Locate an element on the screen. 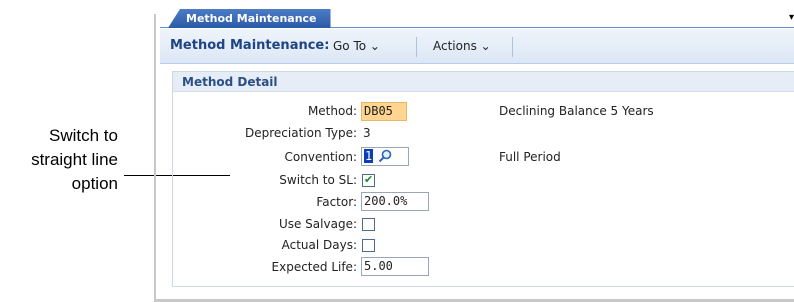 Image resolution: width=794 pixels, height=302 pixels. factor-field: 200.0% is located at coordinates (395, 201).